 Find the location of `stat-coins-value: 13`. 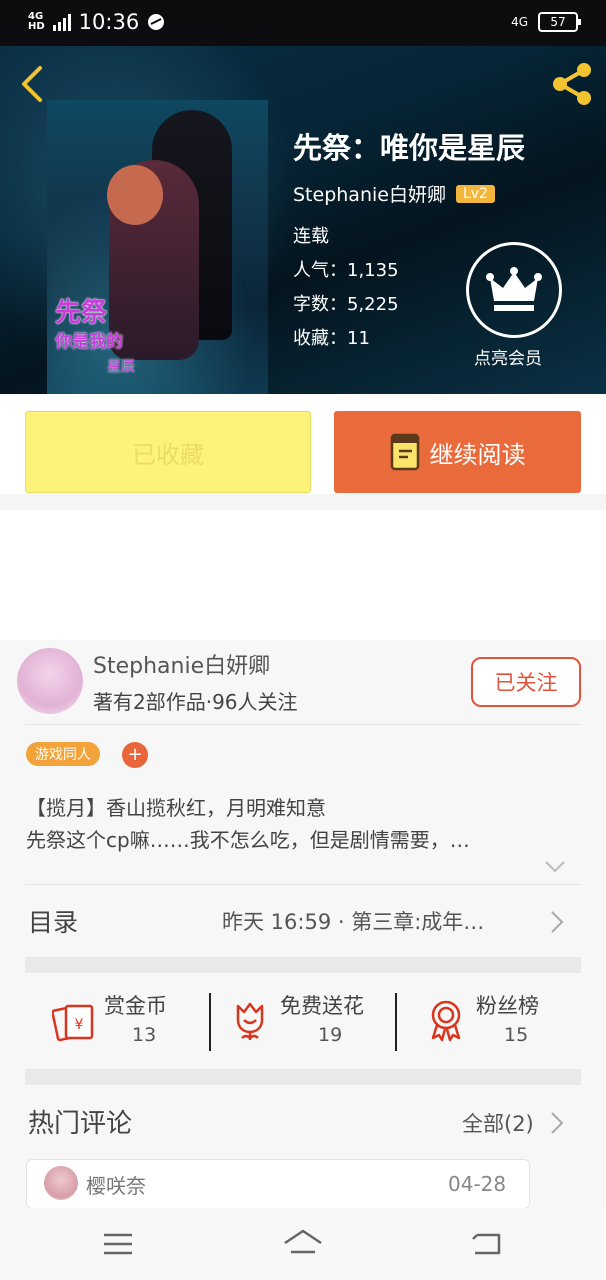

stat-coins-value: 13 is located at coordinates (144, 1035).